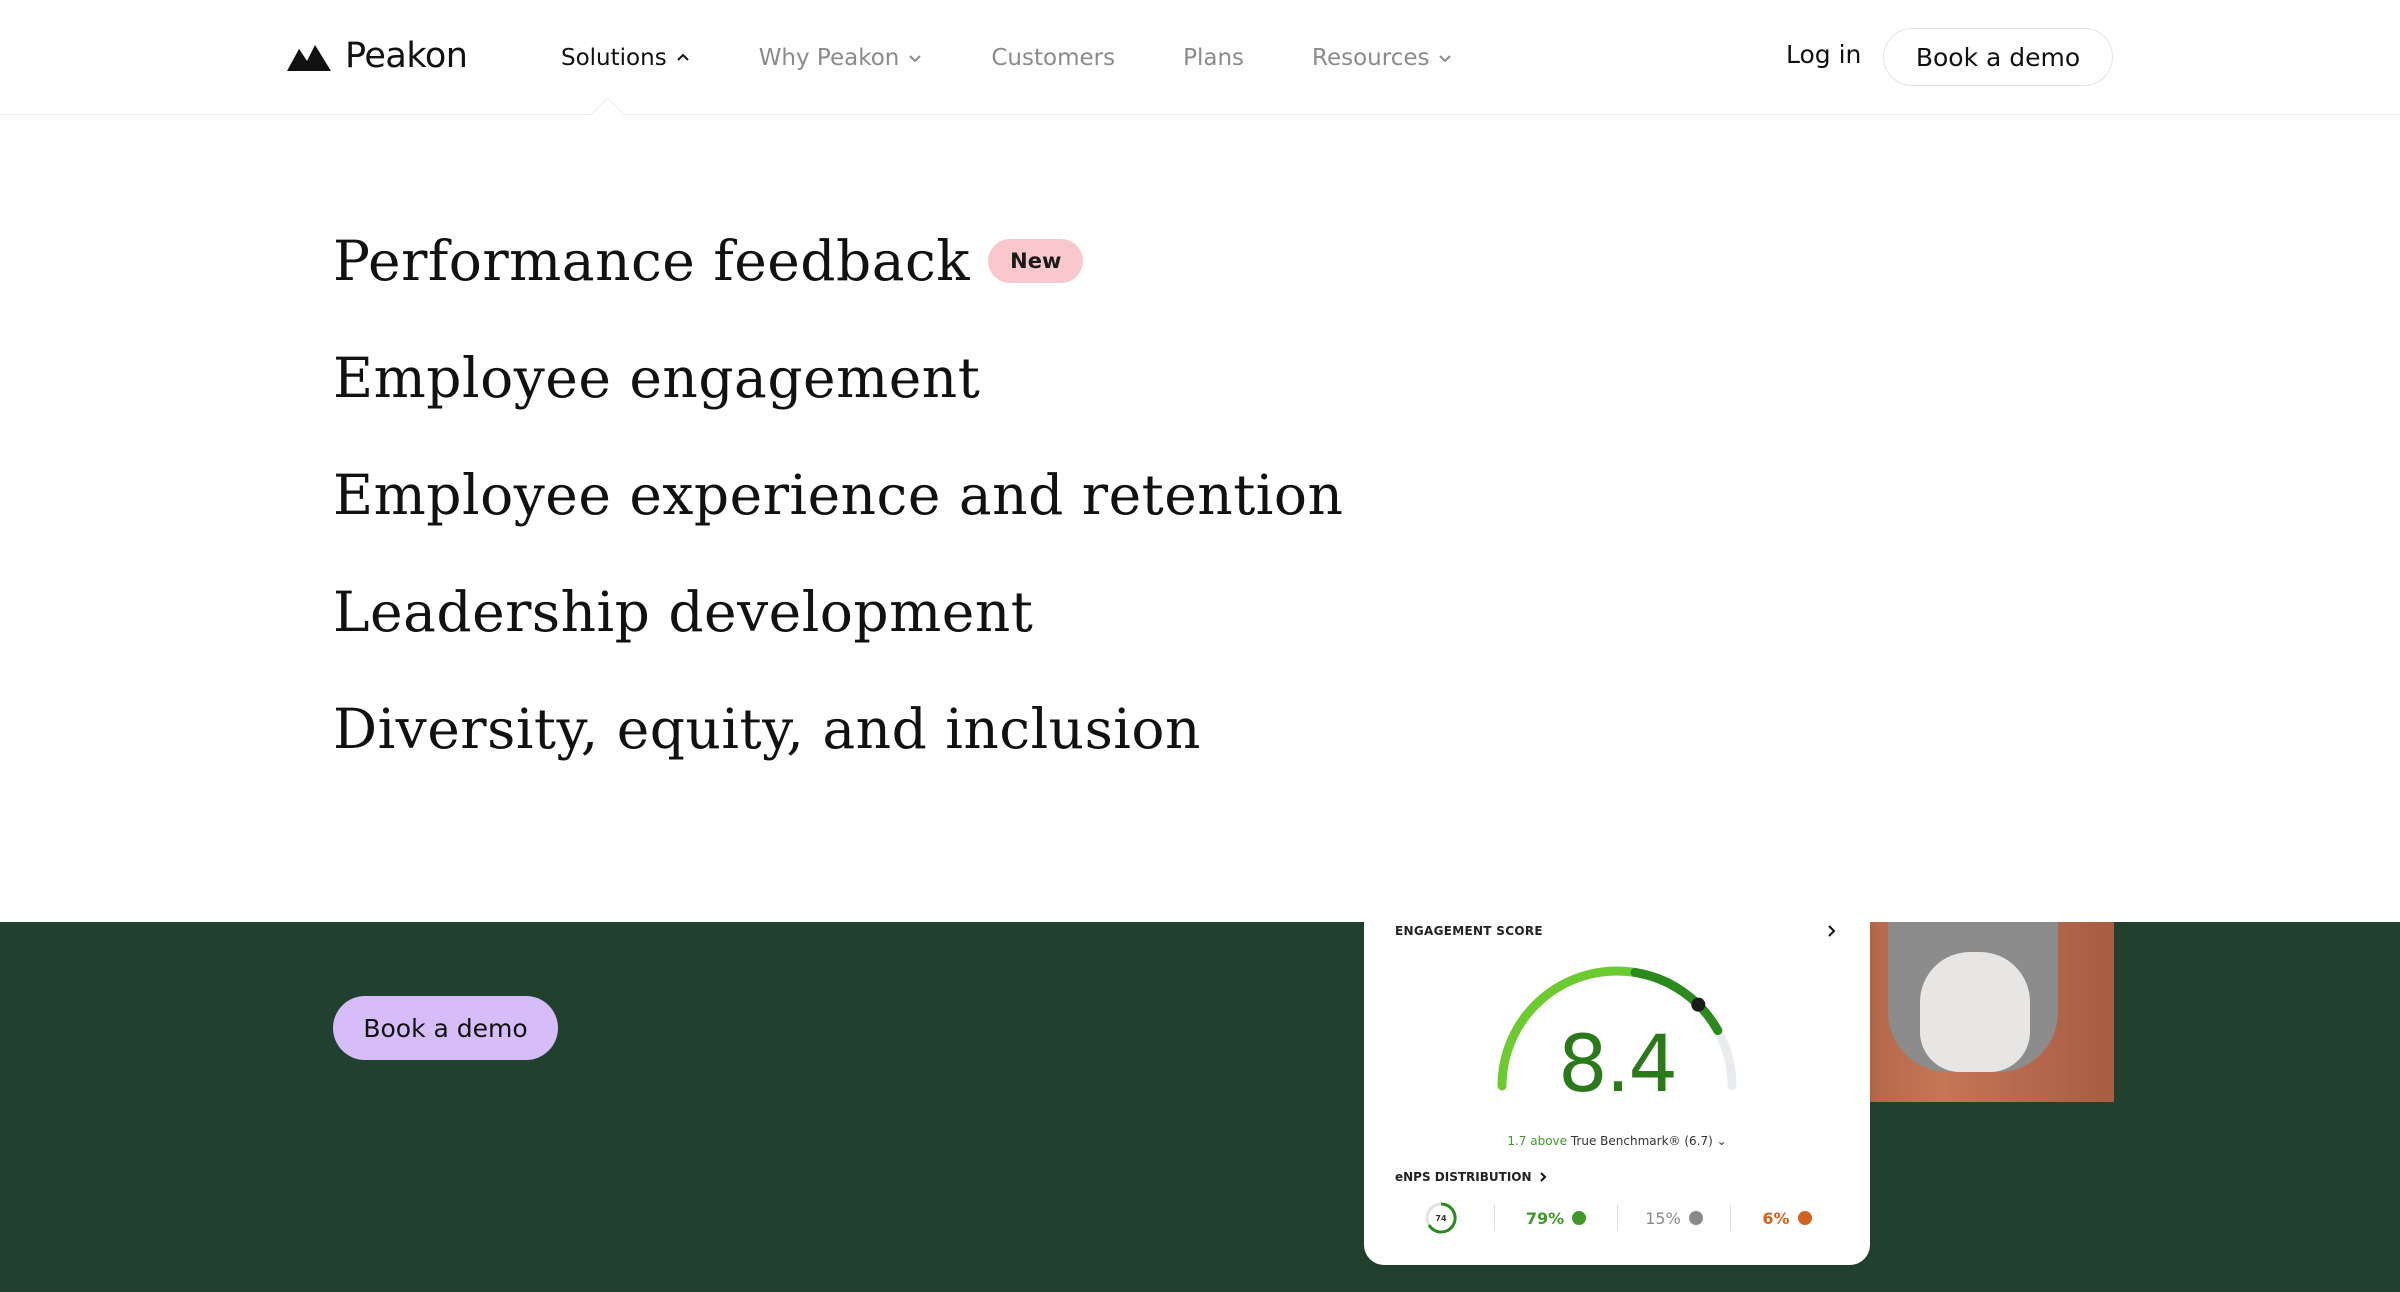 The image size is (2400, 1292). I want to click on menu-item-label: Performance feedback, so click(652, 260).